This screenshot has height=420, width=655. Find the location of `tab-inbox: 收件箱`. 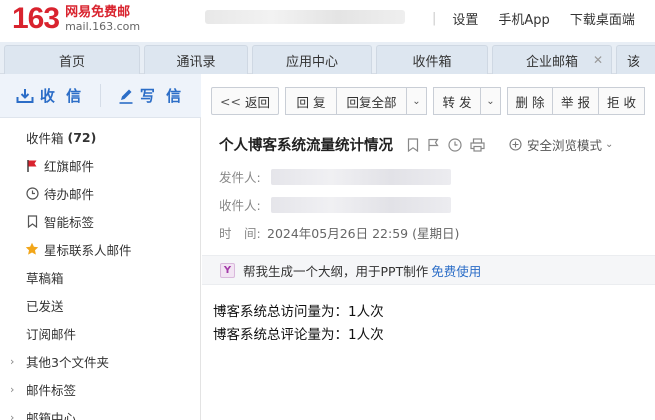

tab-inbox: 收件箱 is located at coordinates (432, 59).